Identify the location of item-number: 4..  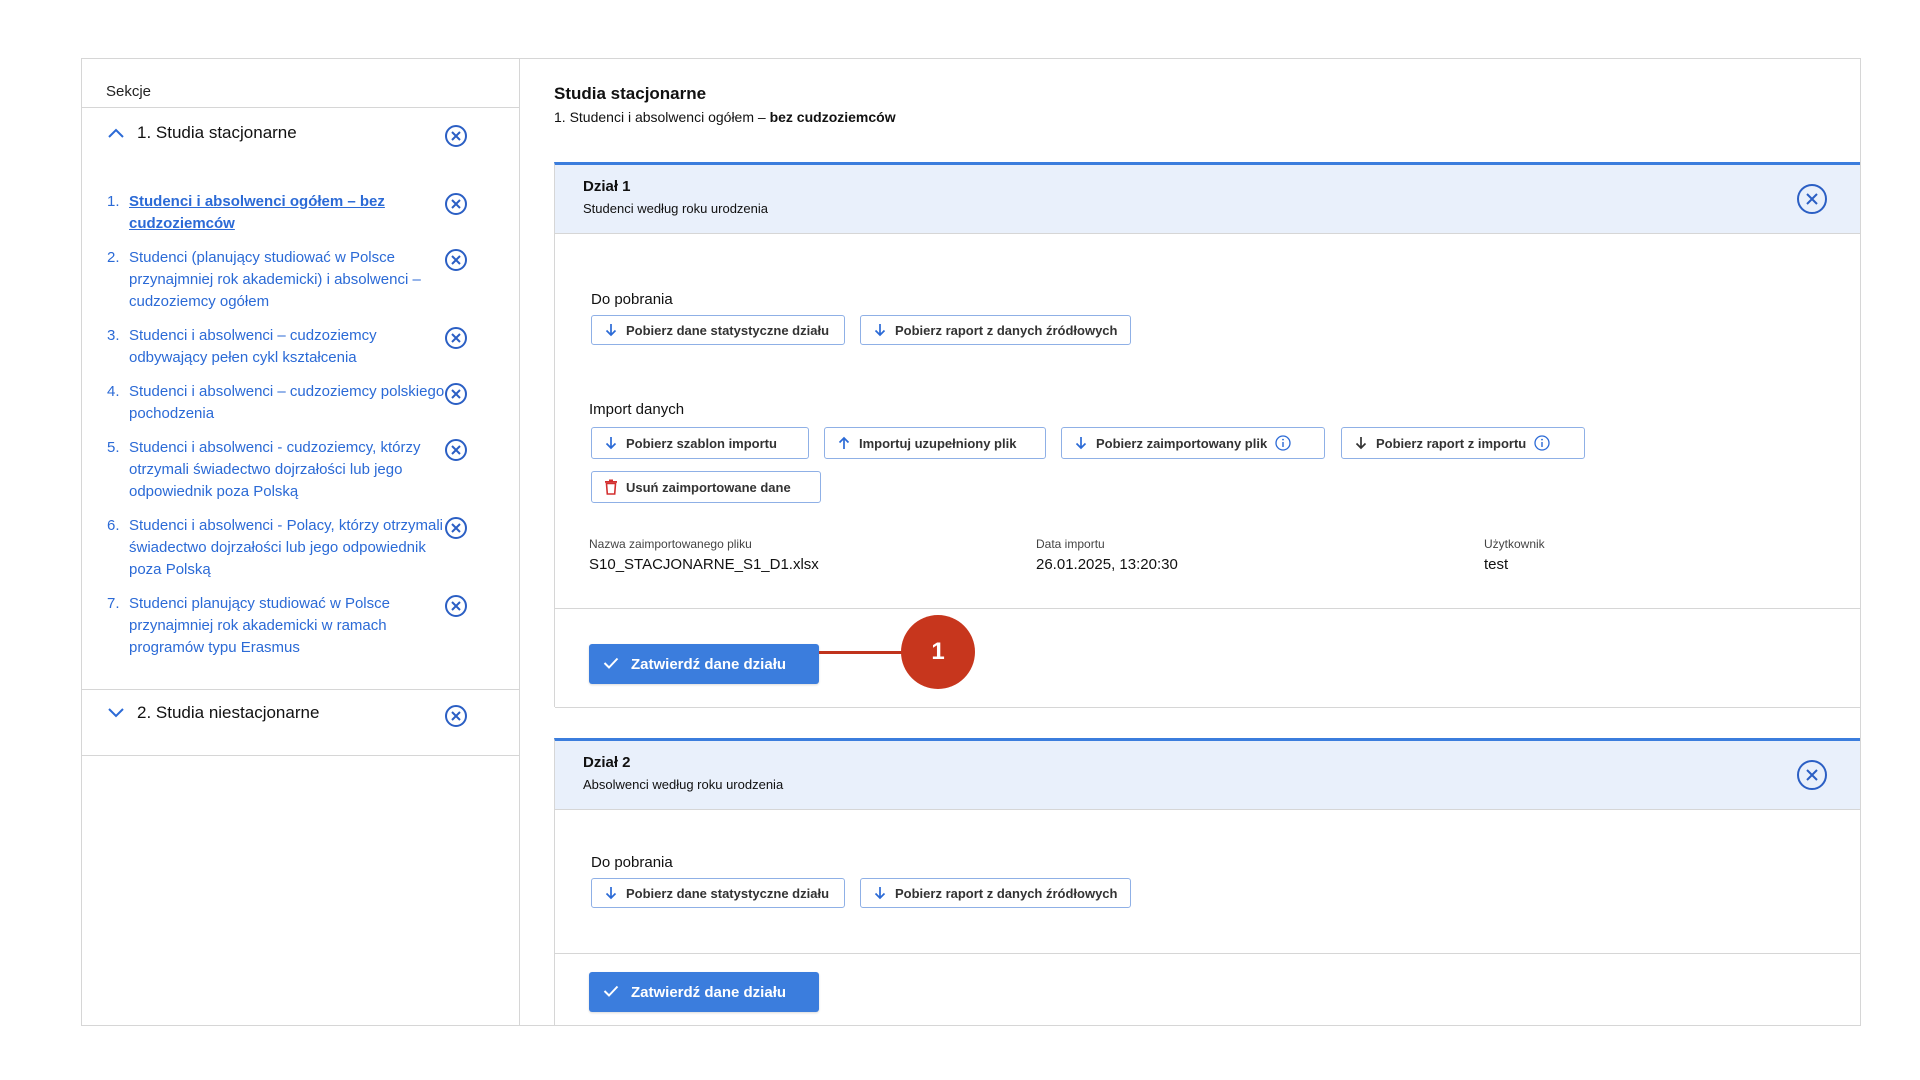
(113, 391).